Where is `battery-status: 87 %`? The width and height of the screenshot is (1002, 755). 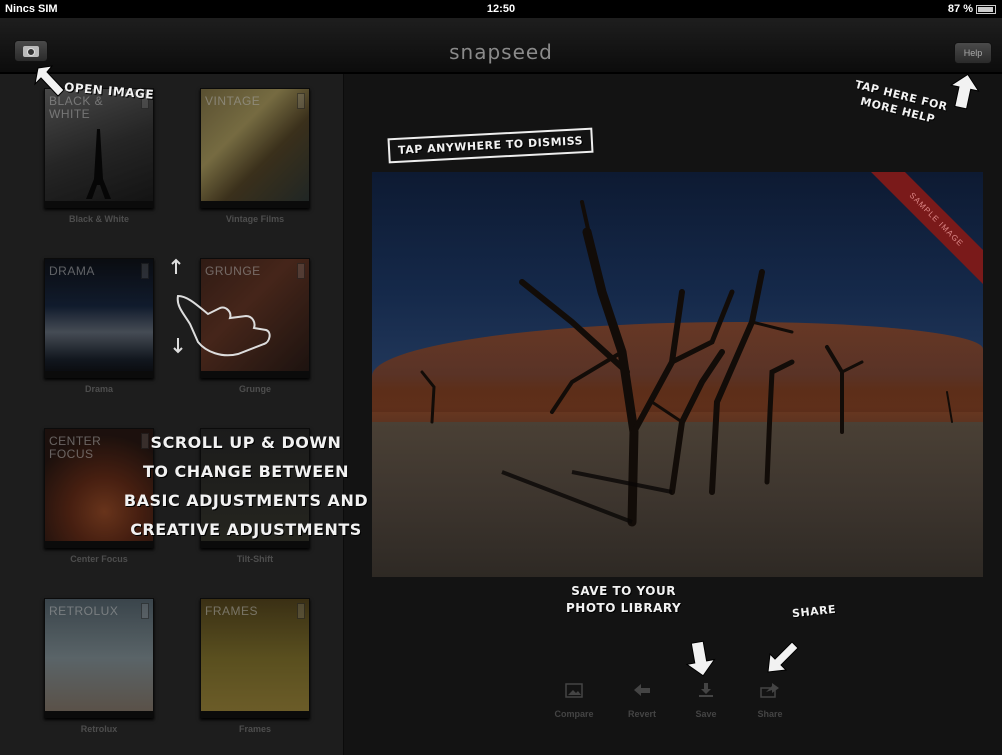 battery-status: 87 % is located at coordinates (972, 9).